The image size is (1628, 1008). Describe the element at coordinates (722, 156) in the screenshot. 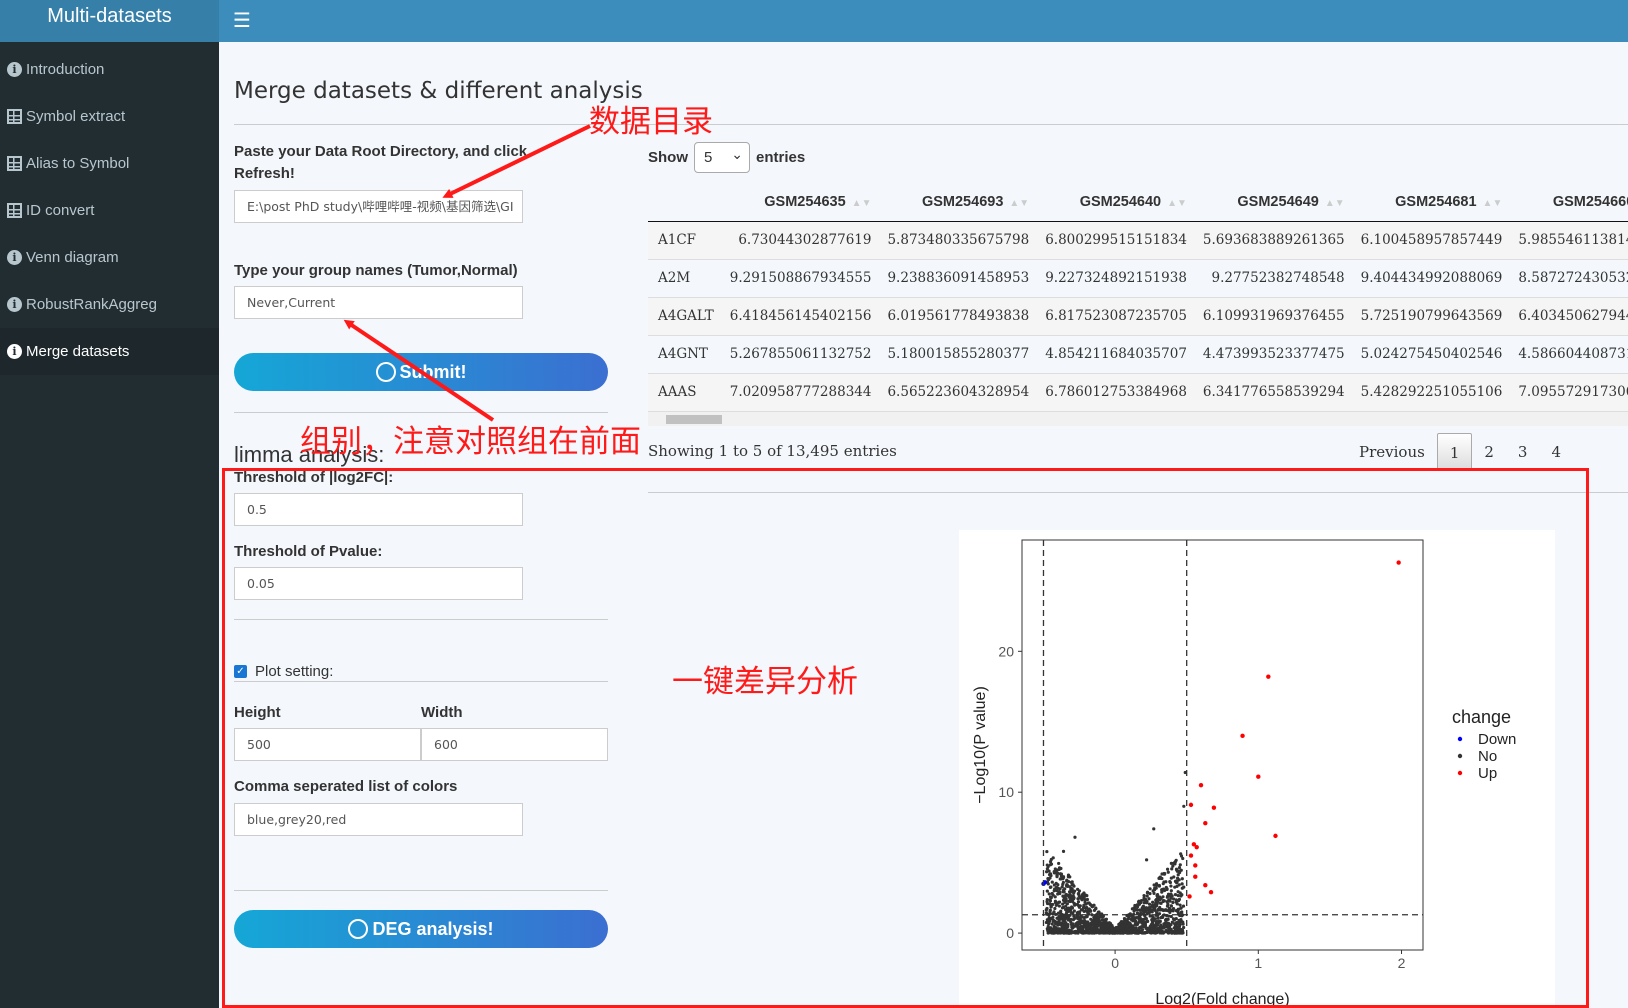

I see `page-length-select: 5` at that location.